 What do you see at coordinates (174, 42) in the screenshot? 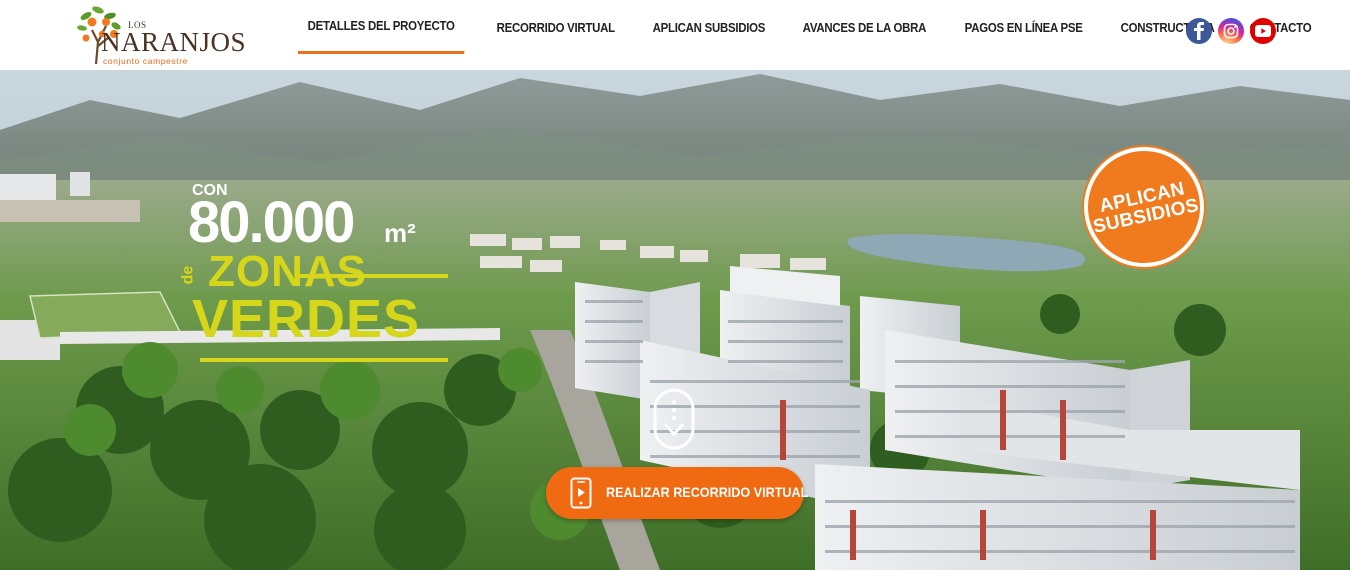
I see `logo-name-text: NARANJOS` at bounding box center [174, 42].